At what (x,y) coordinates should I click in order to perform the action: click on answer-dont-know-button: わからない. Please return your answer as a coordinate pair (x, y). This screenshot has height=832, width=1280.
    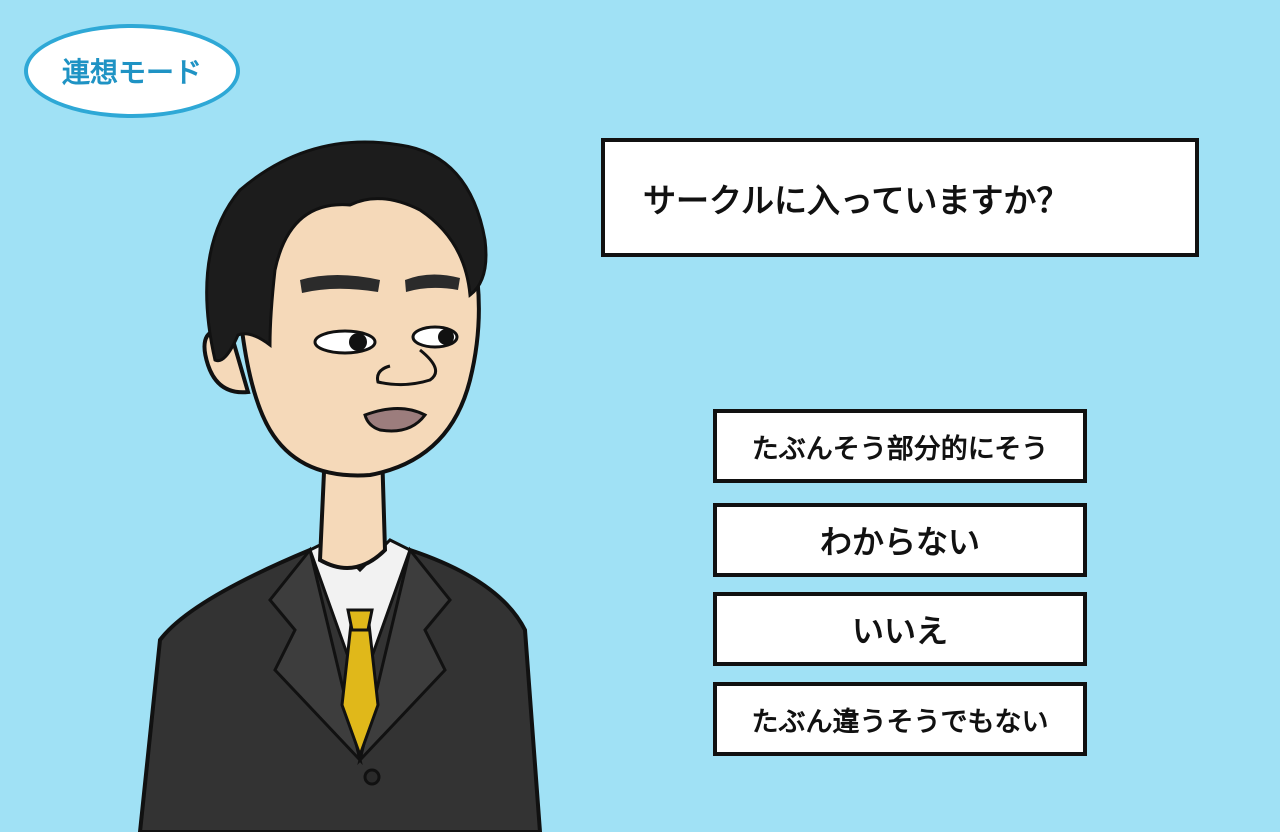
    Looking at the image, I should click on (900, 540).